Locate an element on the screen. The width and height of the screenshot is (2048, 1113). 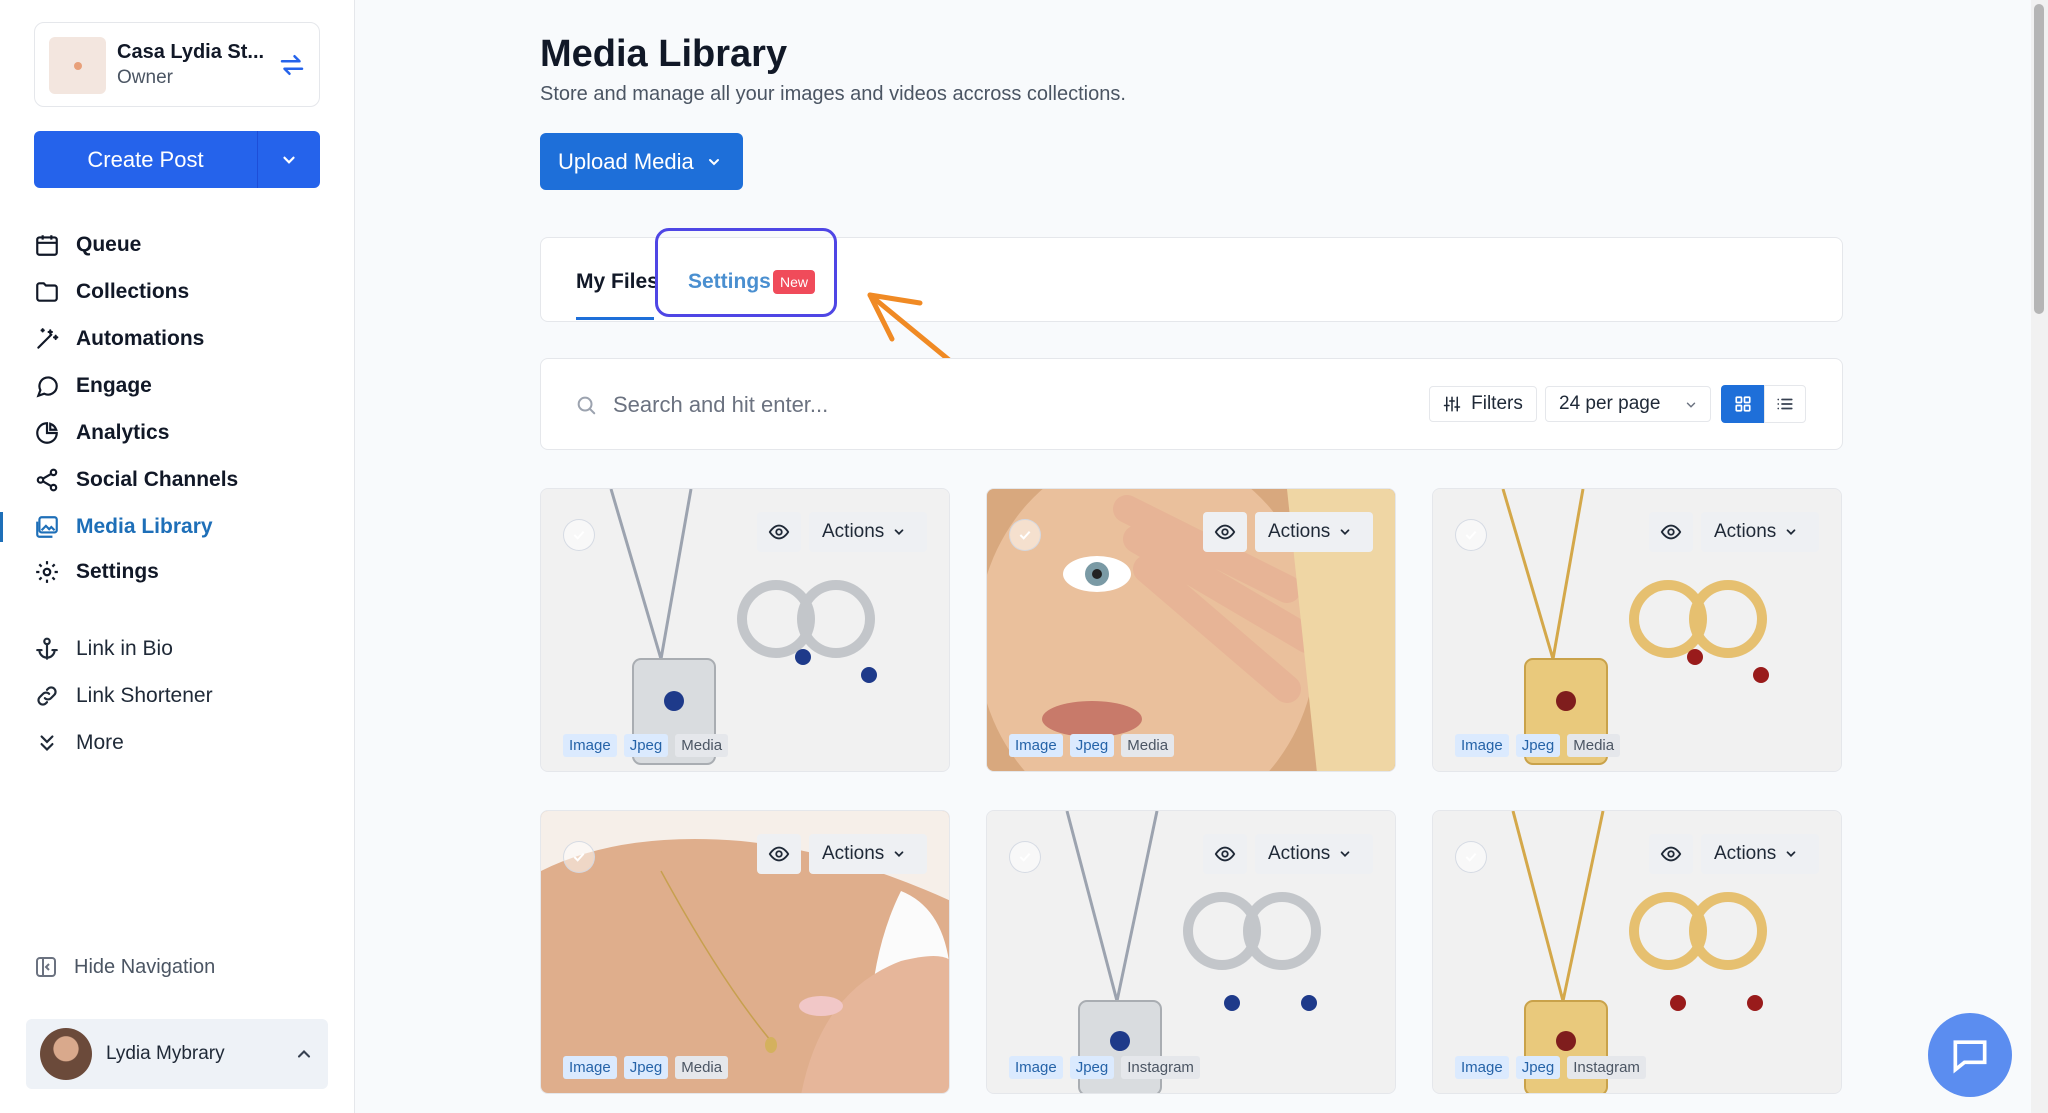
nav-label: Collections is located at coordinates (133, 291).